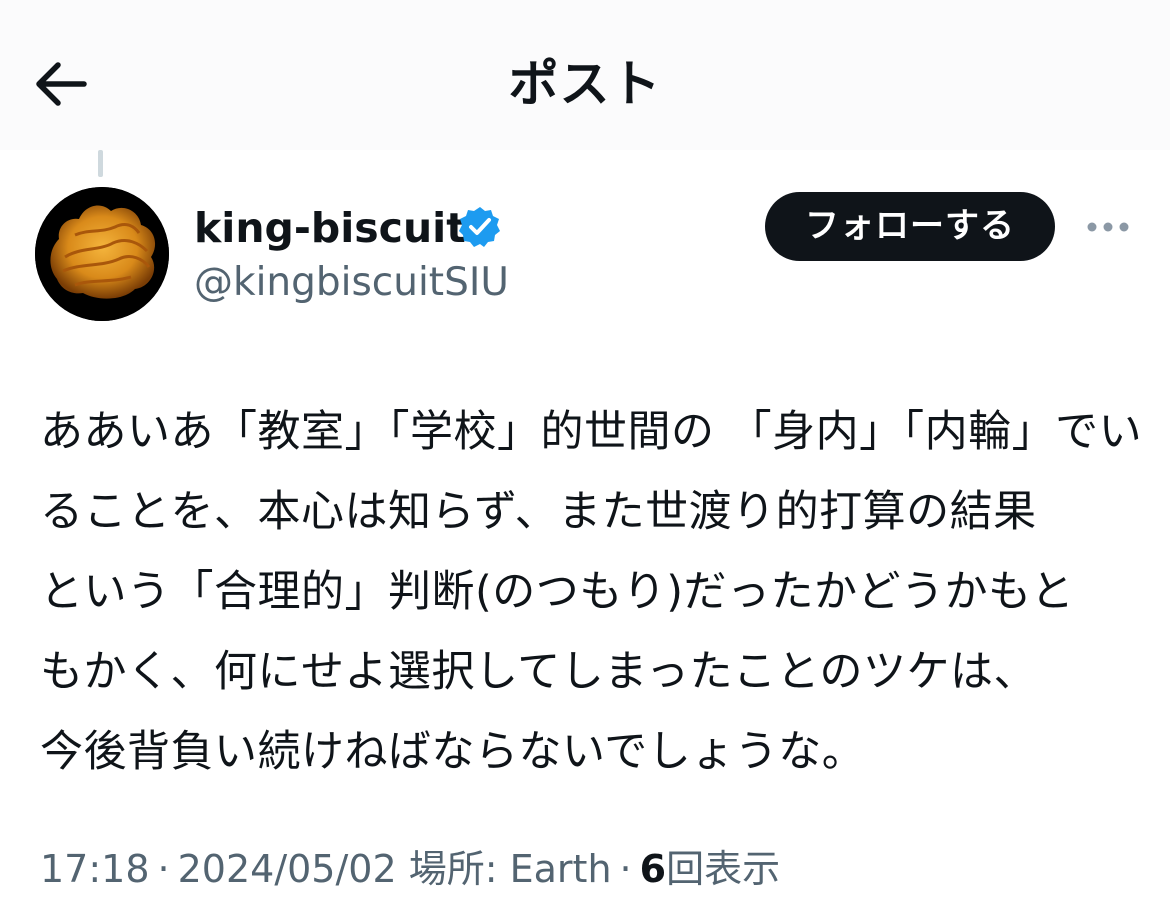  What do you see at coordinates (100, 163) in the screenshot?
I see `thread-connector-line` at bounding box center [100, 163].